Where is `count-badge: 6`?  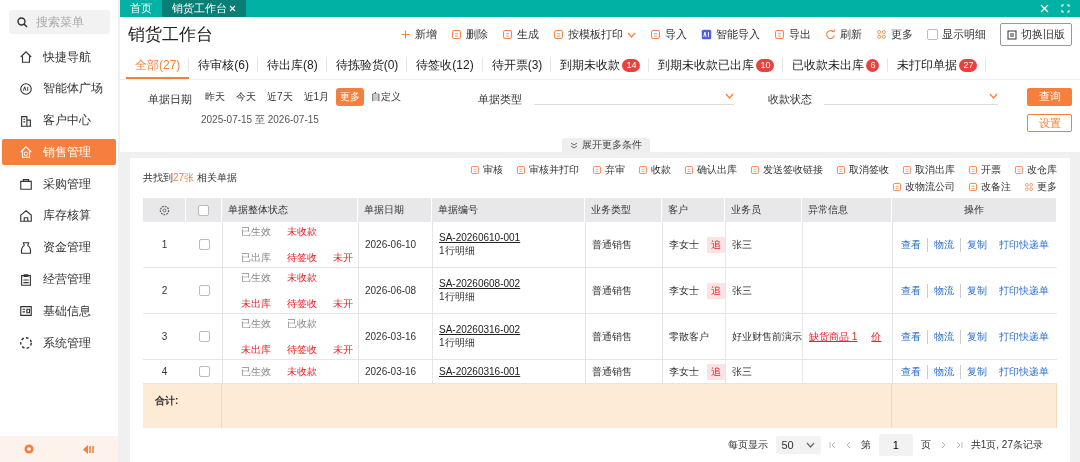 count-badge: 6 is located at coordinates (873, 65).